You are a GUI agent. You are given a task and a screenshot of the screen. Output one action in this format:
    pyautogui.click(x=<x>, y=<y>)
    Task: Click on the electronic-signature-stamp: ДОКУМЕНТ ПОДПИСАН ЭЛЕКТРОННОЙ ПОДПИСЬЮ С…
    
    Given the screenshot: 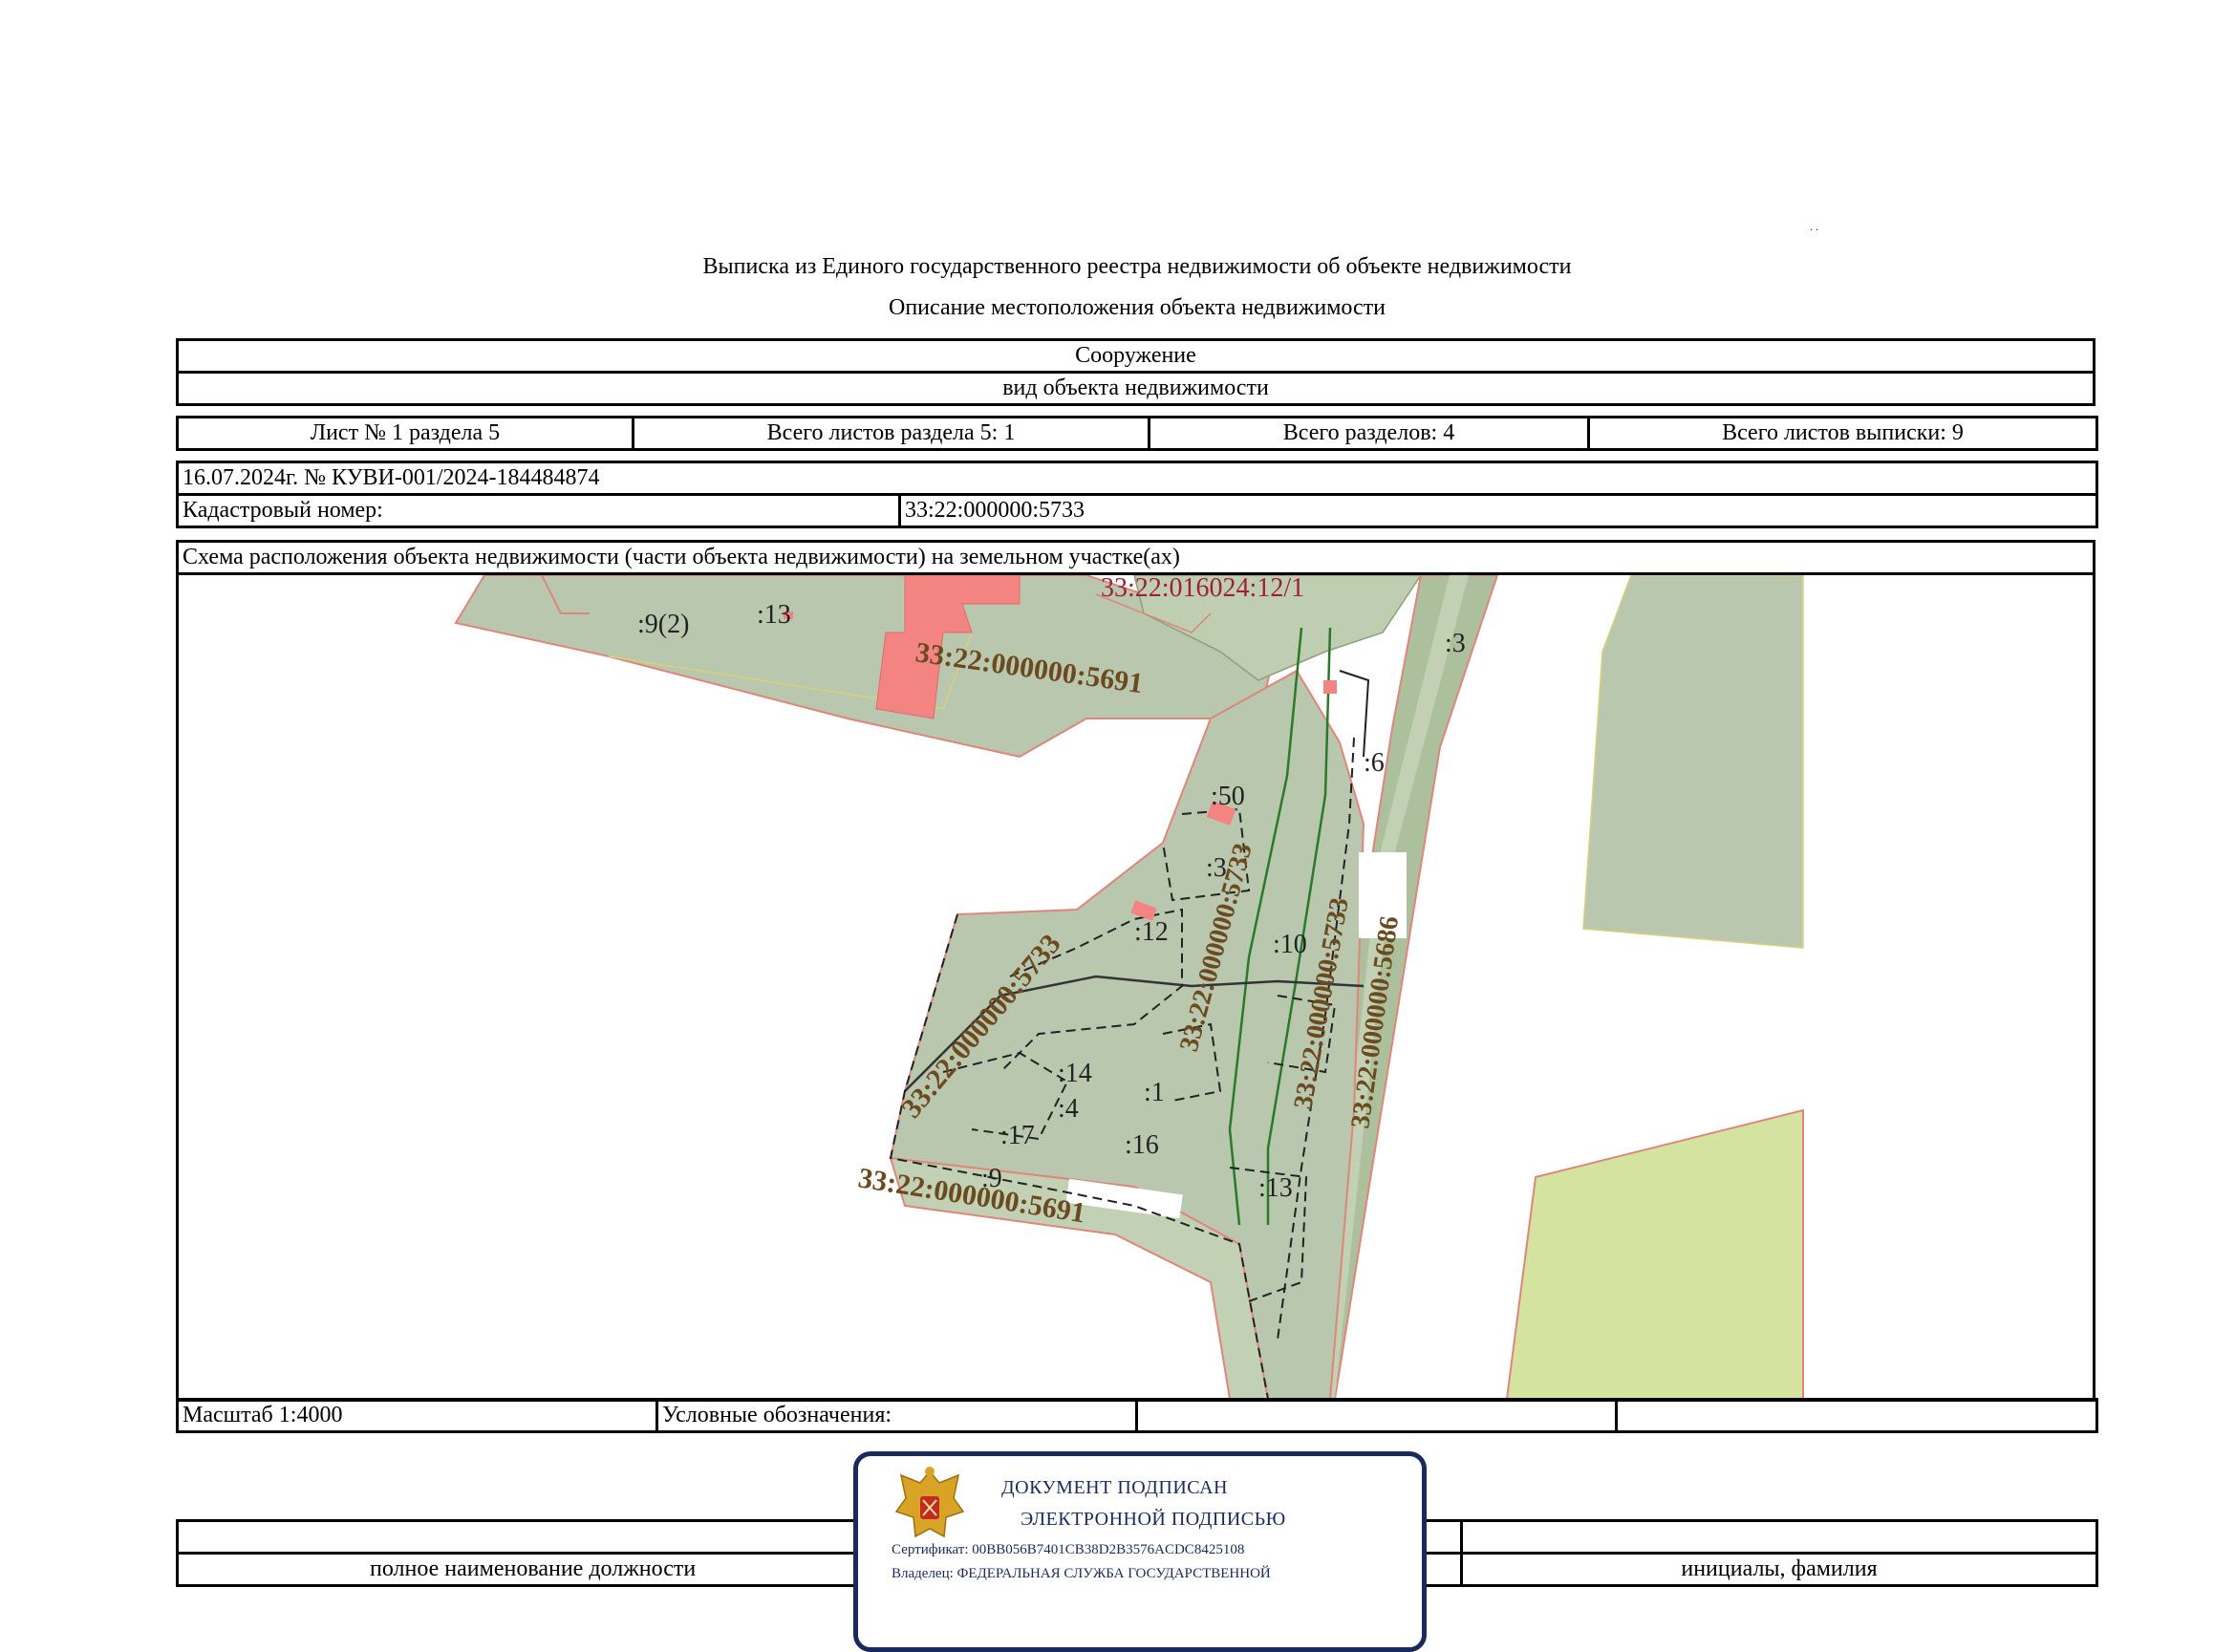 What is the action you would take?
    pyautogui.click(x=1140, y=1552)
    